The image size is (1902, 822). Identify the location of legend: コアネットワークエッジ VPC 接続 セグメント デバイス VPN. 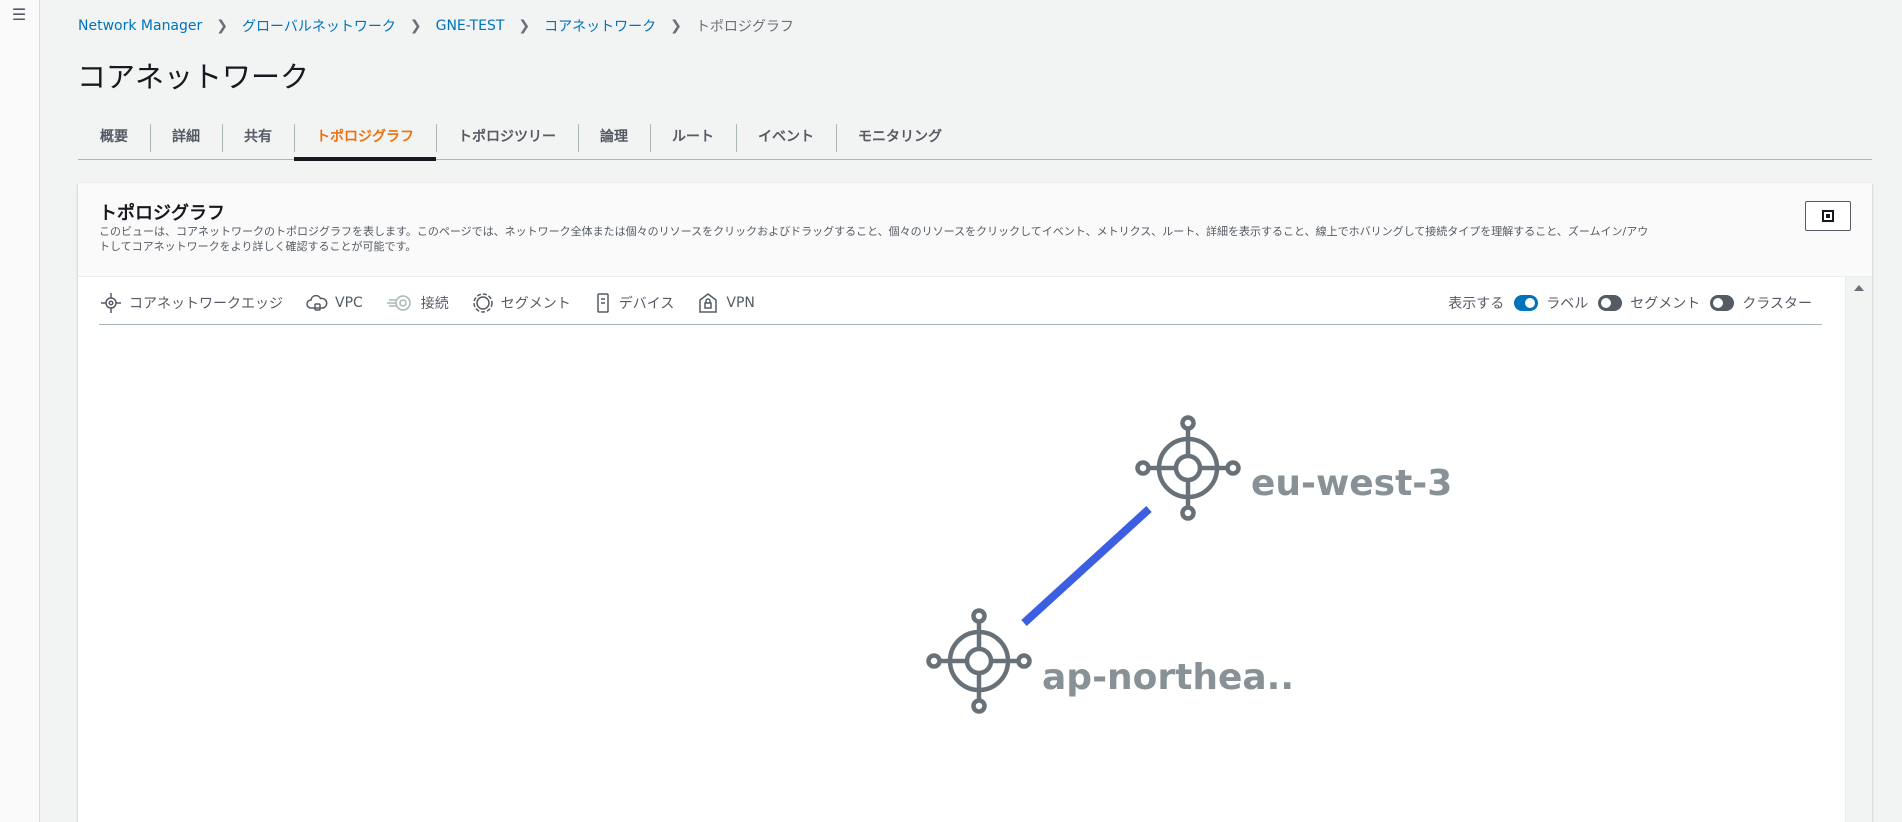
(438, 303).